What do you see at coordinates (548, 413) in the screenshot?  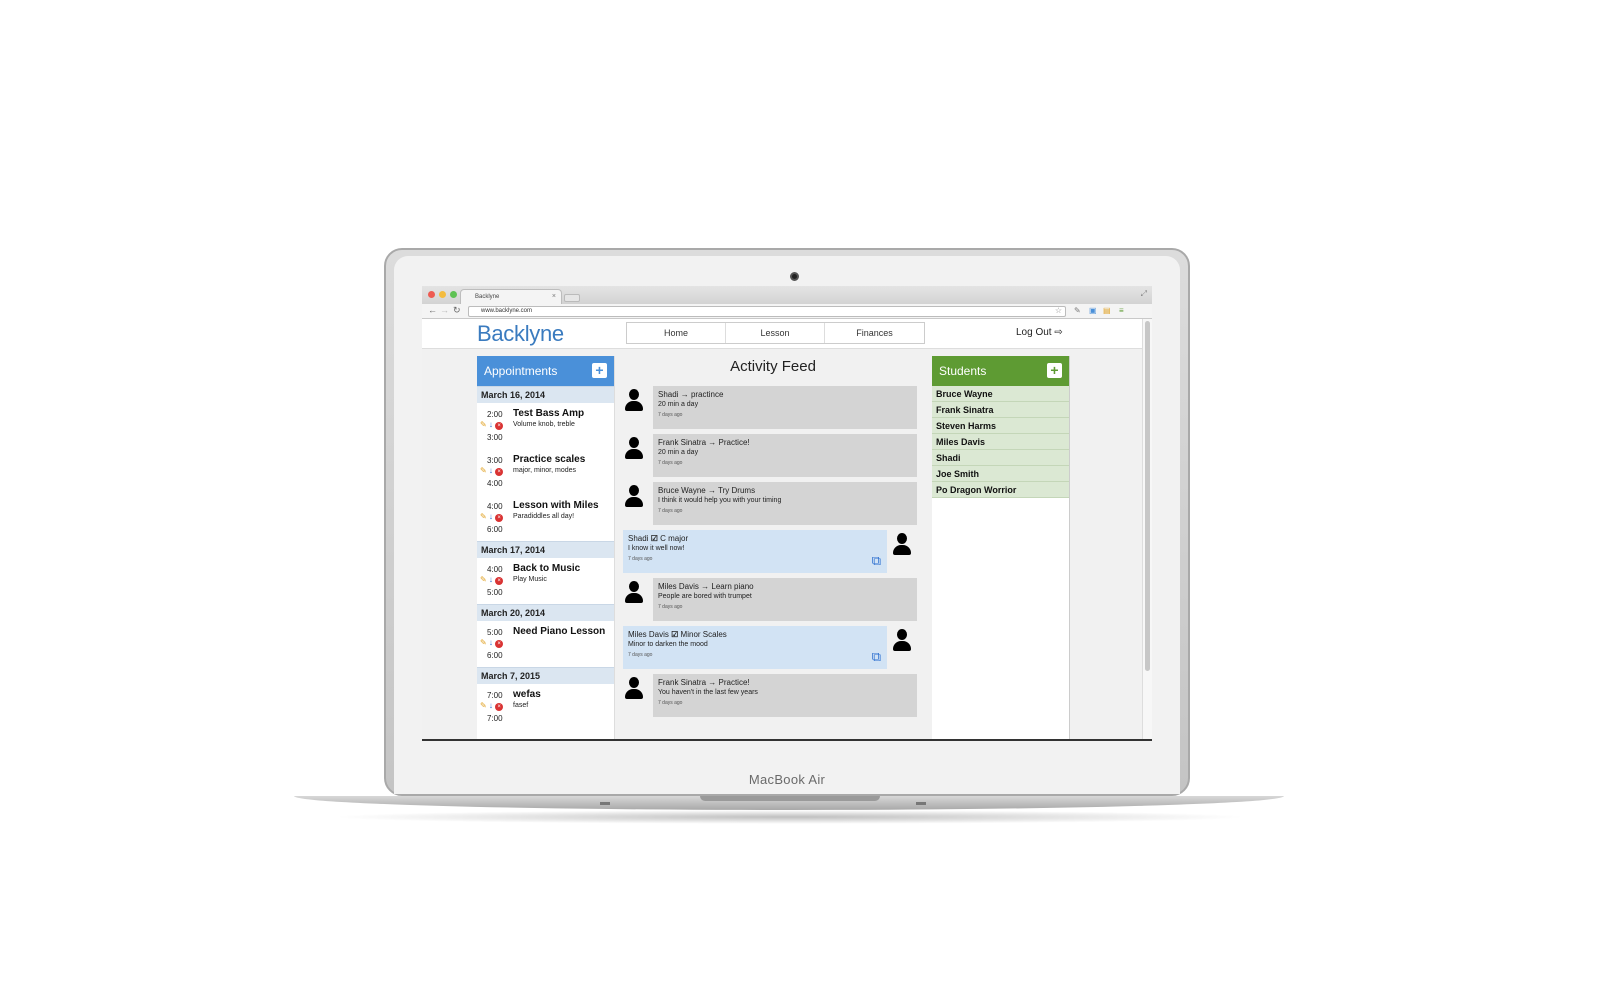 I see `appointment-title: Test Bass Amp` at bounding box center [548, 413].